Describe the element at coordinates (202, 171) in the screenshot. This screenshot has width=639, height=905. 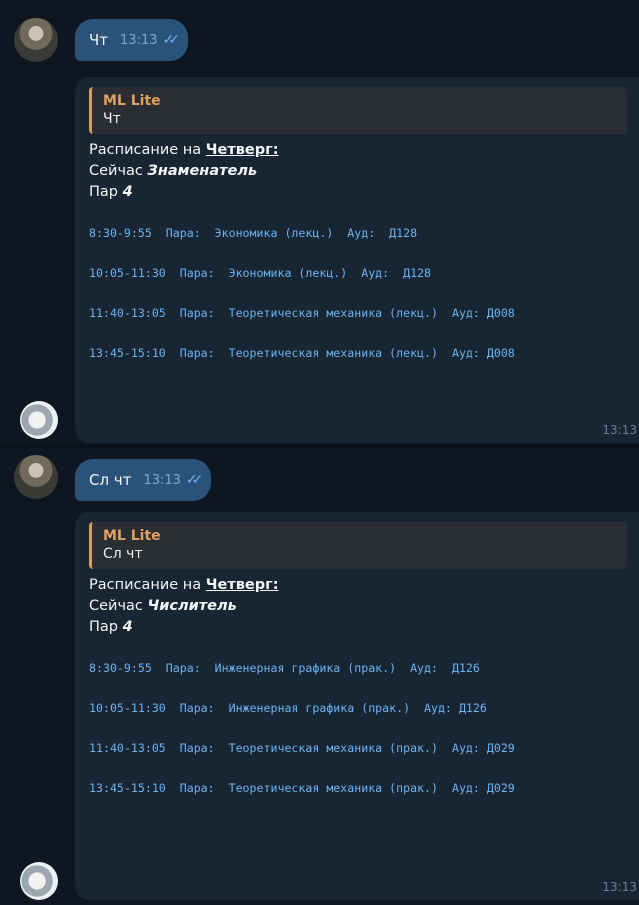
I see `week-type-value: Знаменатель` at that location.